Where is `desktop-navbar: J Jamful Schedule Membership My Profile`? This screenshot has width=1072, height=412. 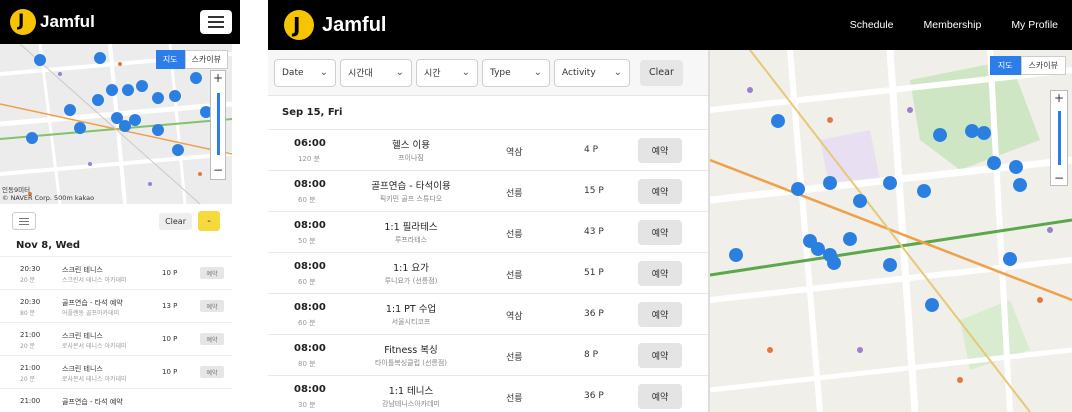
desktop-navbar: J Jamful Schedule Membership My Profile is located at coordinates (670, 25).